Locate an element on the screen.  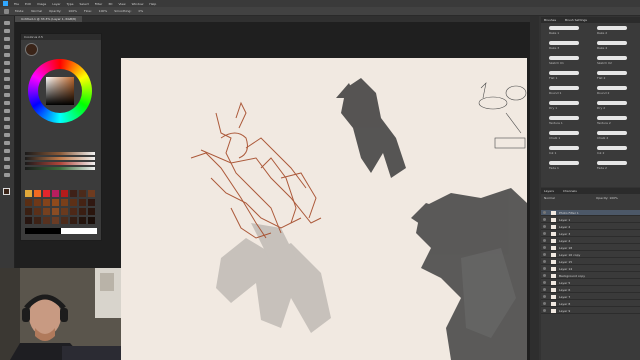
menu-filter: Filter is located at coordinates (98, 4).